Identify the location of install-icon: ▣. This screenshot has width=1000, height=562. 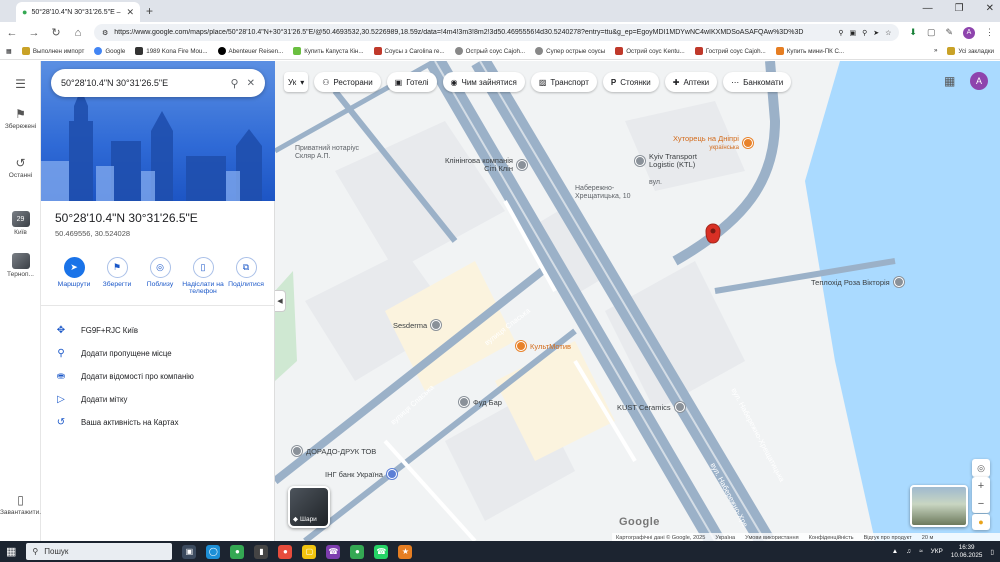
(852, 33).